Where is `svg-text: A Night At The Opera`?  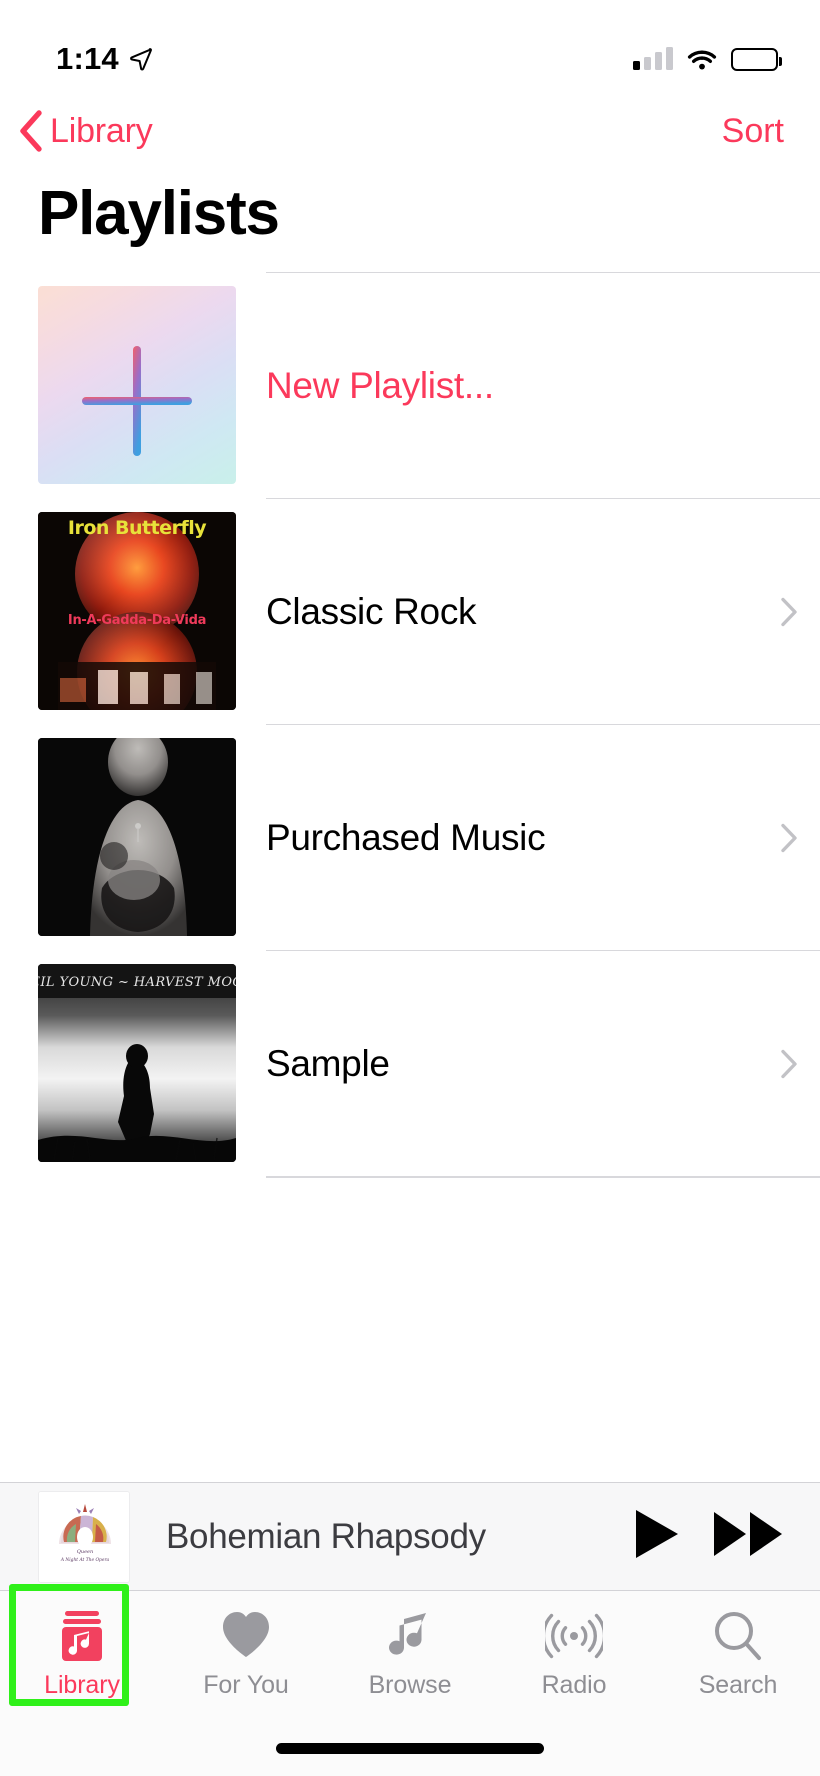
svg-text: A Night At The Opera is located at coordinates (85, 1560).